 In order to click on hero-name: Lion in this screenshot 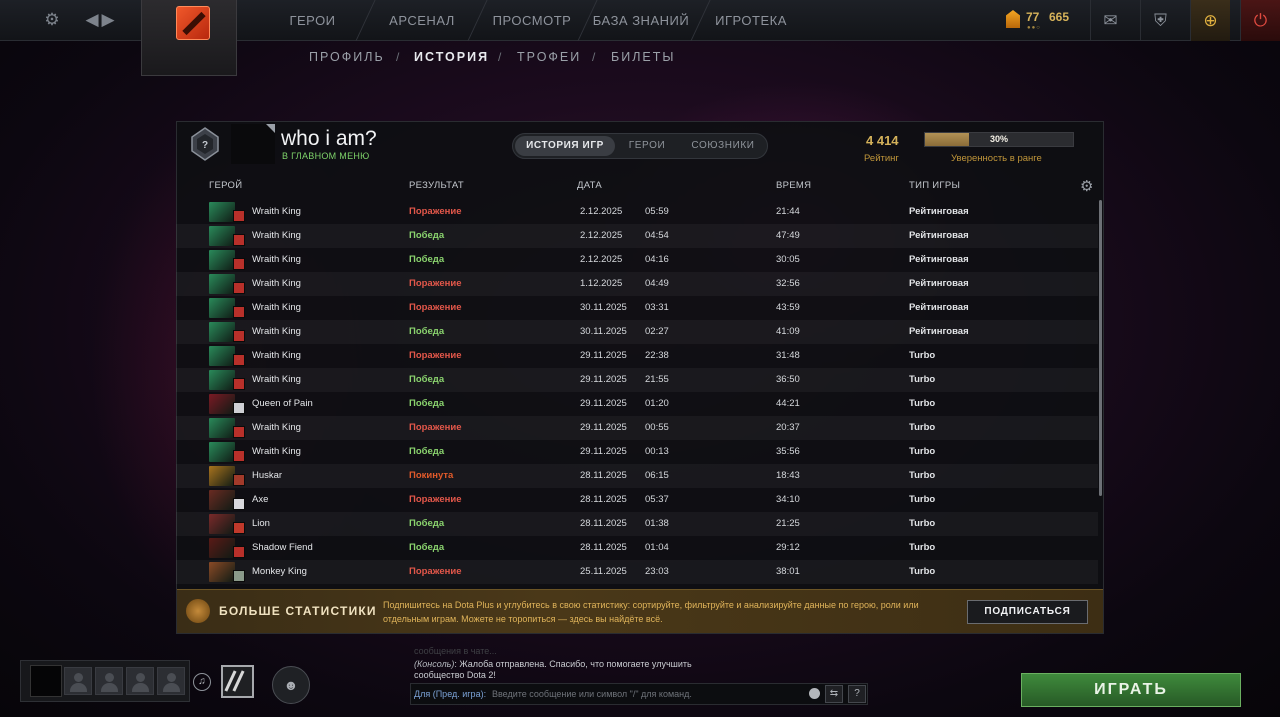, I will do `click(261, 523)`.